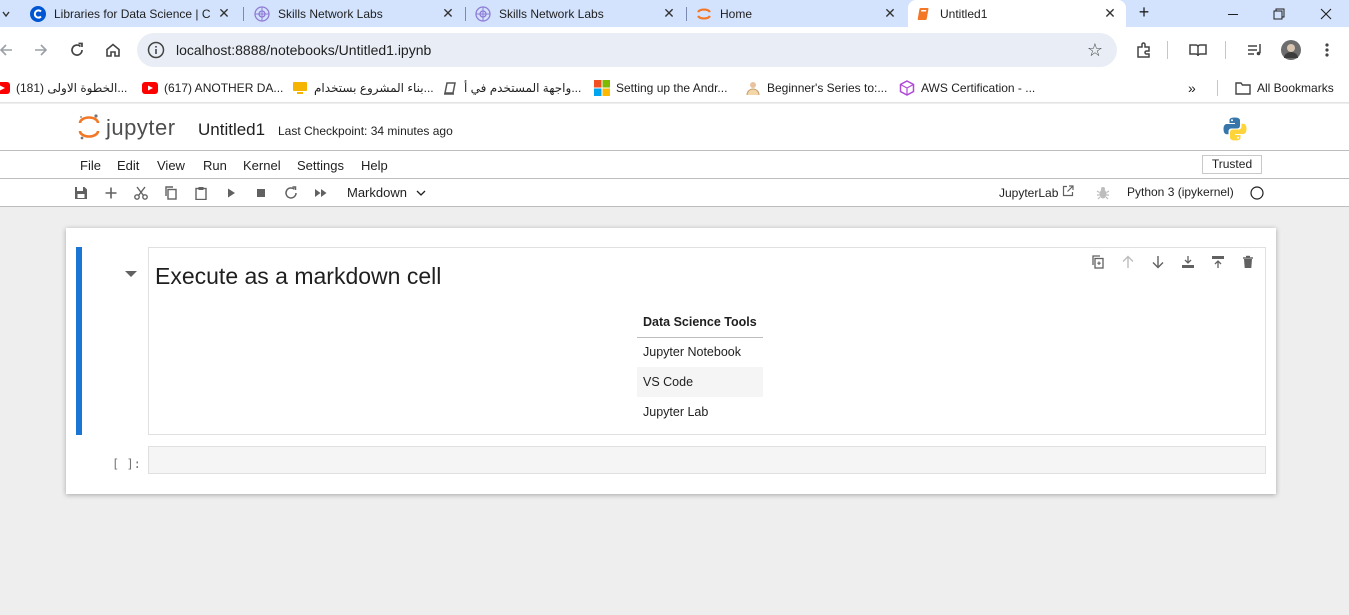 The image size is (1349, 615). What do you see at coordinates (1095, 50) in the screenshot?
I see `bookmark-star-icon: ☆` at bounding box center [1095, 50].